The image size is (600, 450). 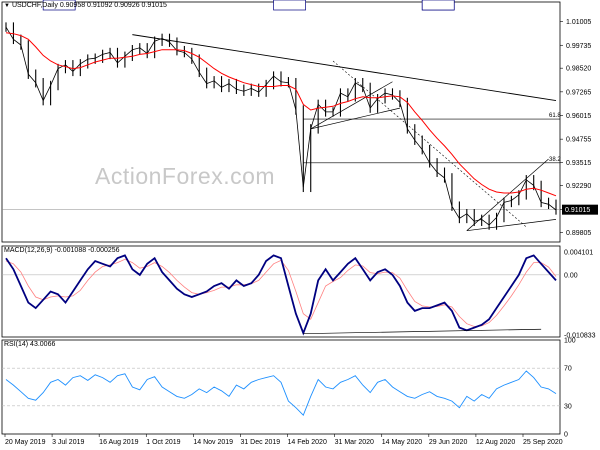 What do you see at coordinates (34, 5) in the screenshot?
I see `symbol-label: USDCHF,Daily` at bounding box center [34, 5].